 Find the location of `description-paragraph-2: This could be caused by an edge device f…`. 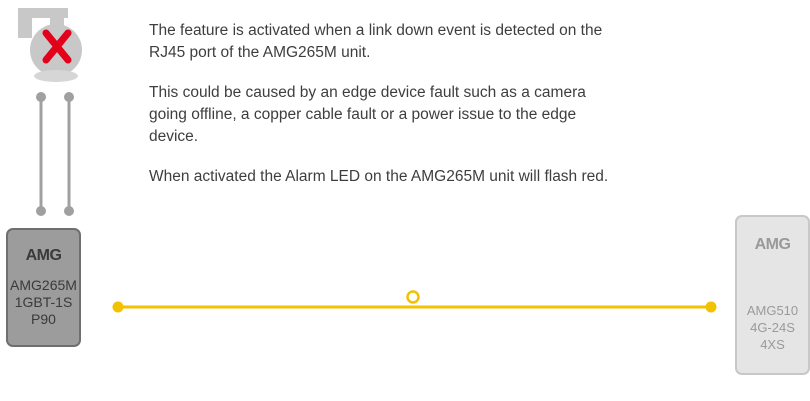

description-paragraph-2: This could be caused by an edge device f… is located at coordinates (367, 114).